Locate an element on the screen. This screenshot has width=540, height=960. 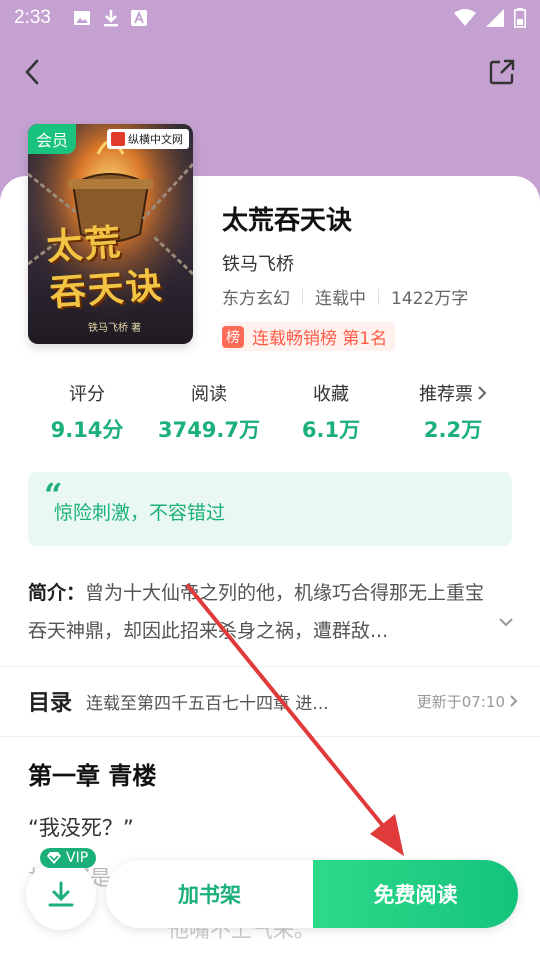
stat-label: 推荐票 is located at coordinates (446, 394).